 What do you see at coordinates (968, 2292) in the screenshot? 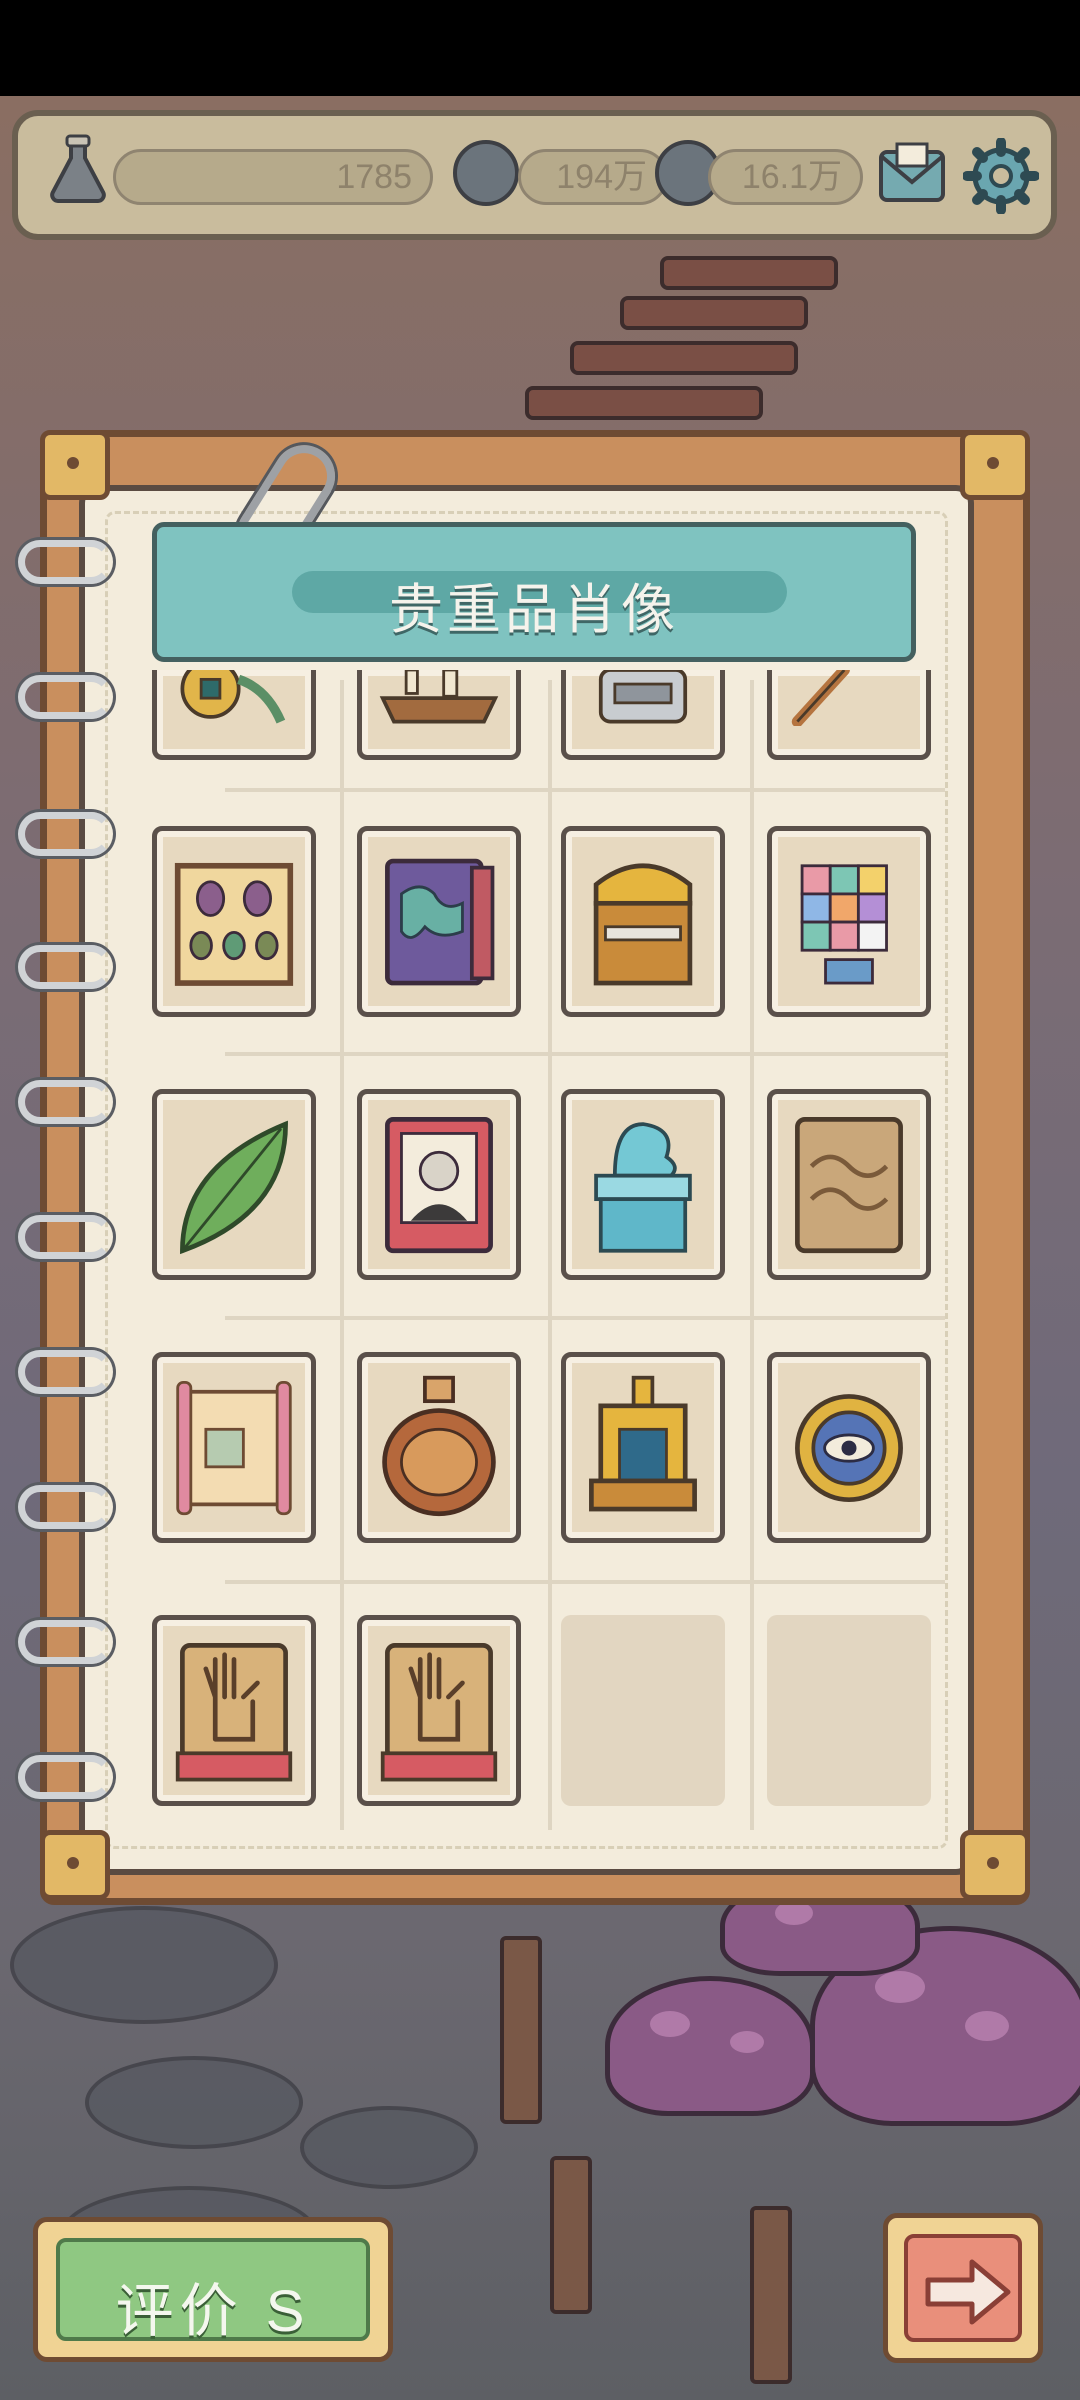
I see `arrow-right-icon` at bounding box center [968, 2292].